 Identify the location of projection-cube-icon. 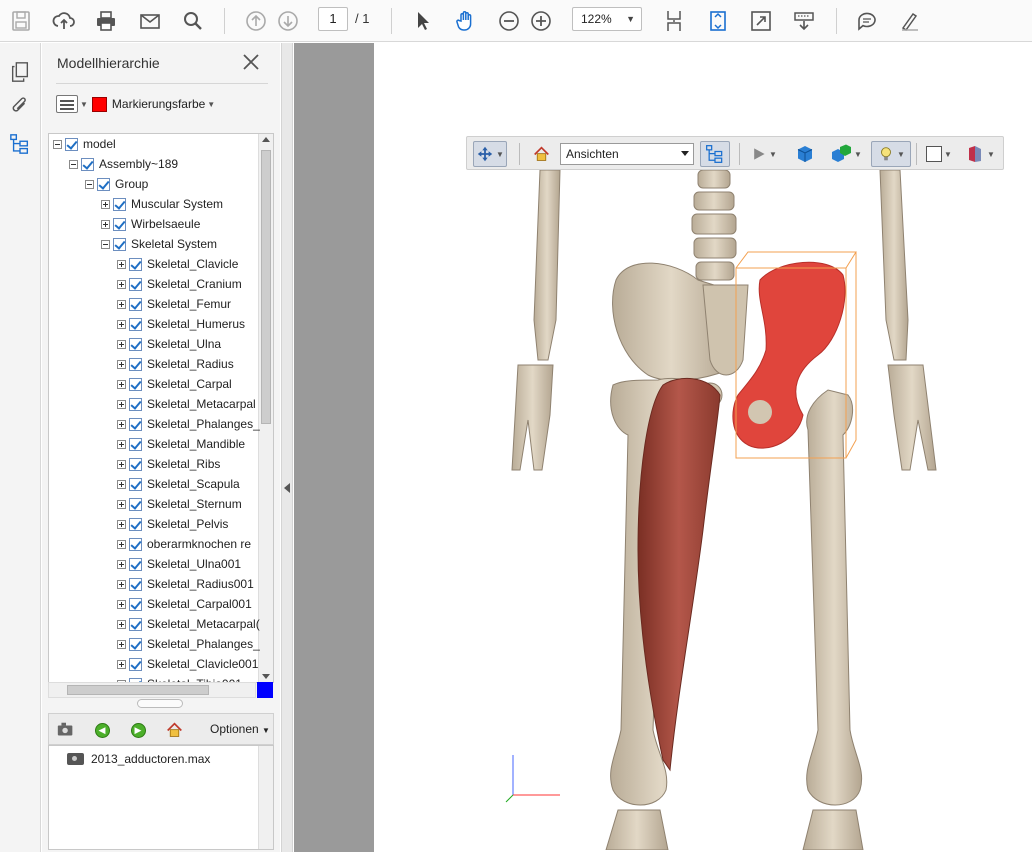
(805, 154).